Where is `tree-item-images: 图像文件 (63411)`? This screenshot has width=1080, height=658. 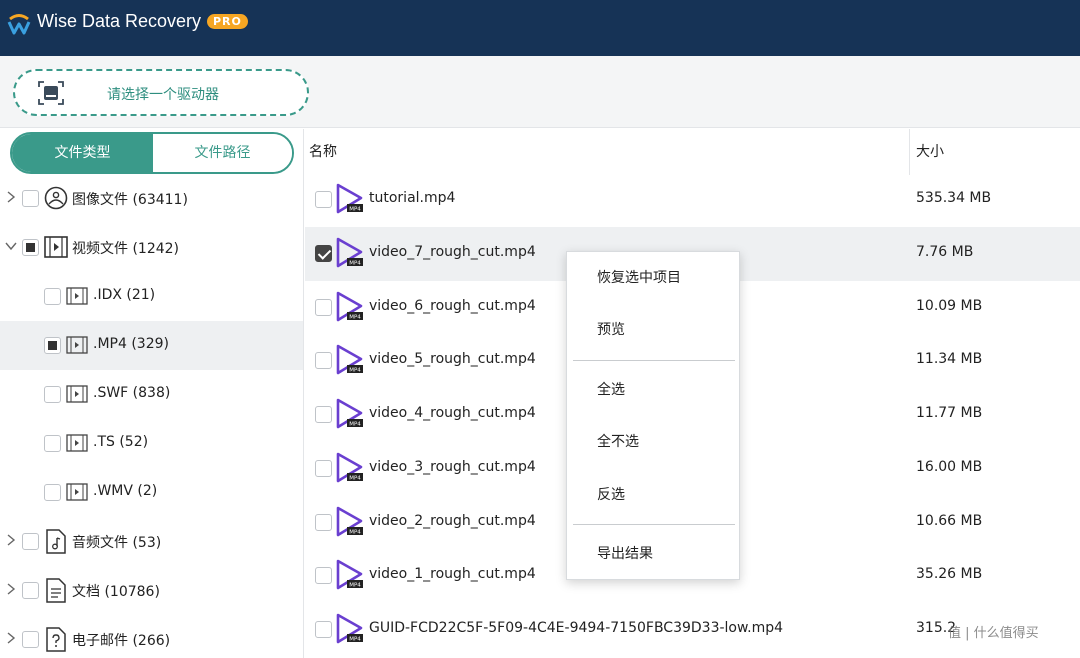 tree-item-images: 图像文件 (63411) is located at coordinates (151, 198).